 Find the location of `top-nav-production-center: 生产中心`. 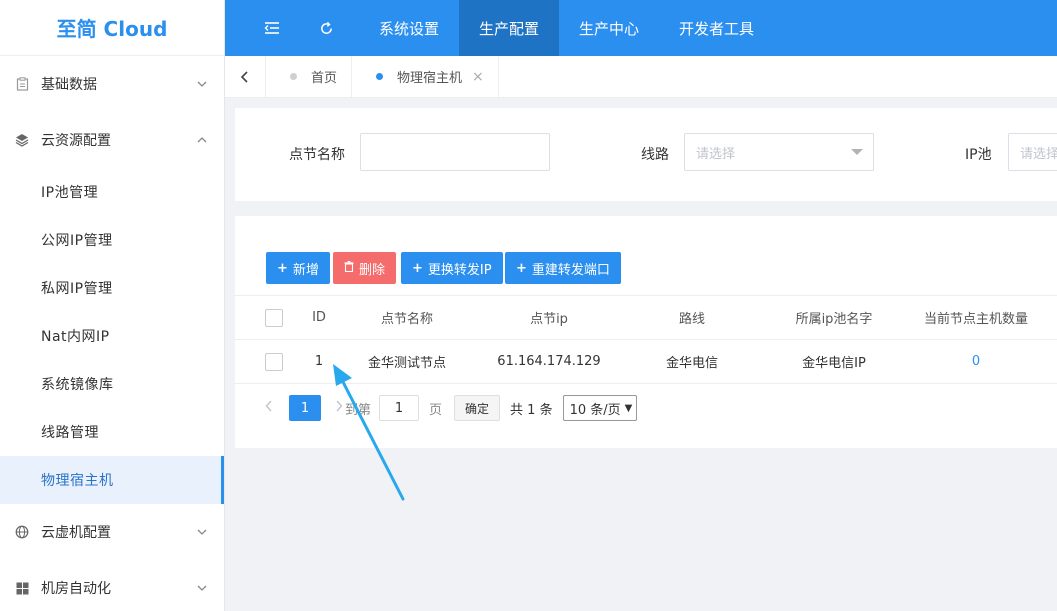

top-nav-production-center: 生产中心 is located at coordinates (609, 28).